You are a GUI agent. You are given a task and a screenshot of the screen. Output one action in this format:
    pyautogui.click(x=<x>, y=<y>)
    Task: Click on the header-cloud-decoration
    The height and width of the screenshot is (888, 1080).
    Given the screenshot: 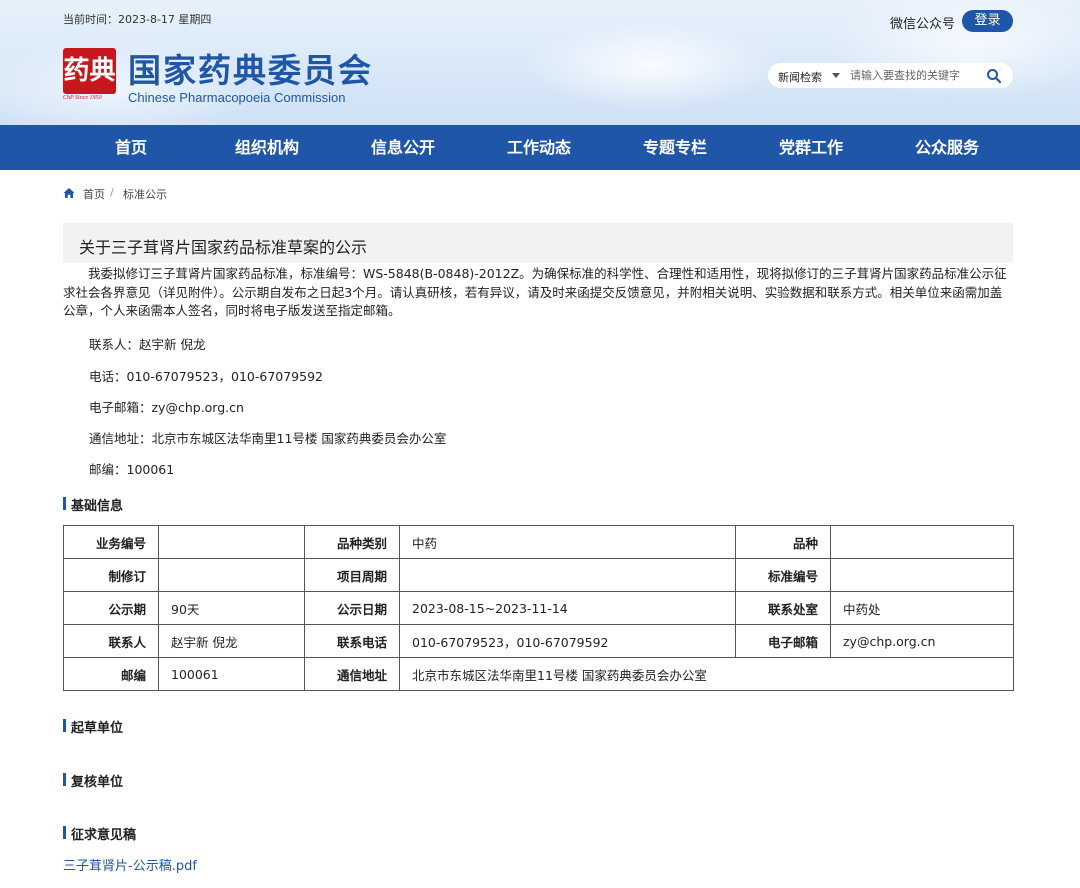 What is the action you would take?
    pyautogui.click(x=650, y=65)
    